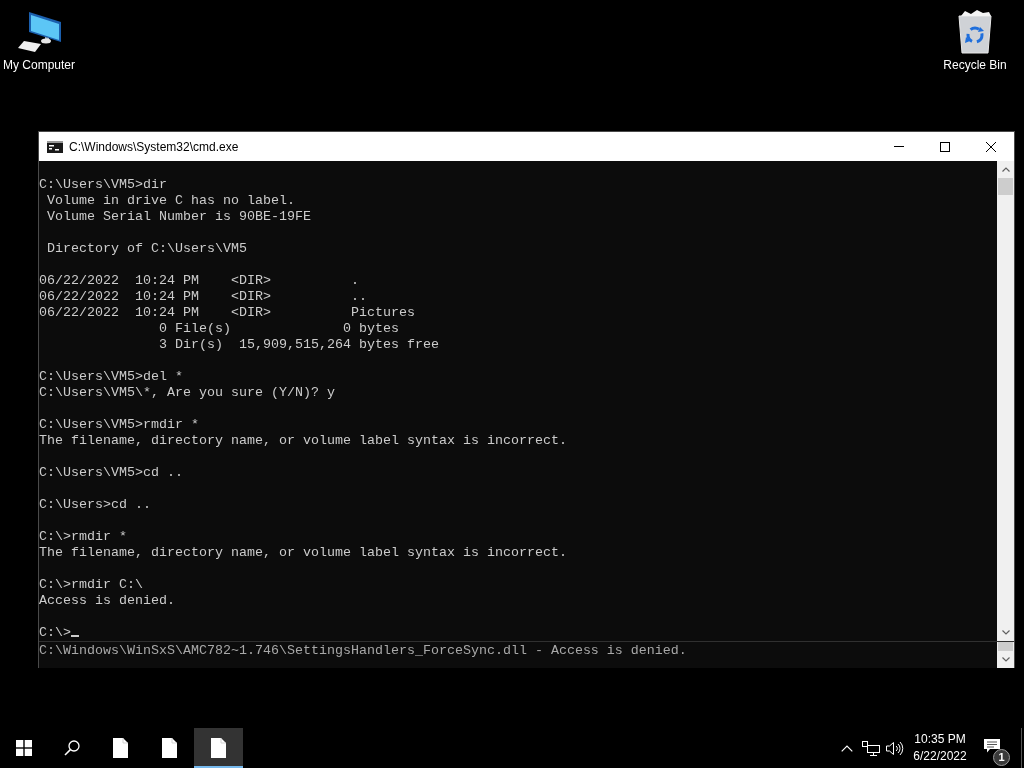 This screenshot has height=768, width=1024. I want to click on console-line: 3 Dir(s) 15,909,515,264 bytes free, so click(298, 345).